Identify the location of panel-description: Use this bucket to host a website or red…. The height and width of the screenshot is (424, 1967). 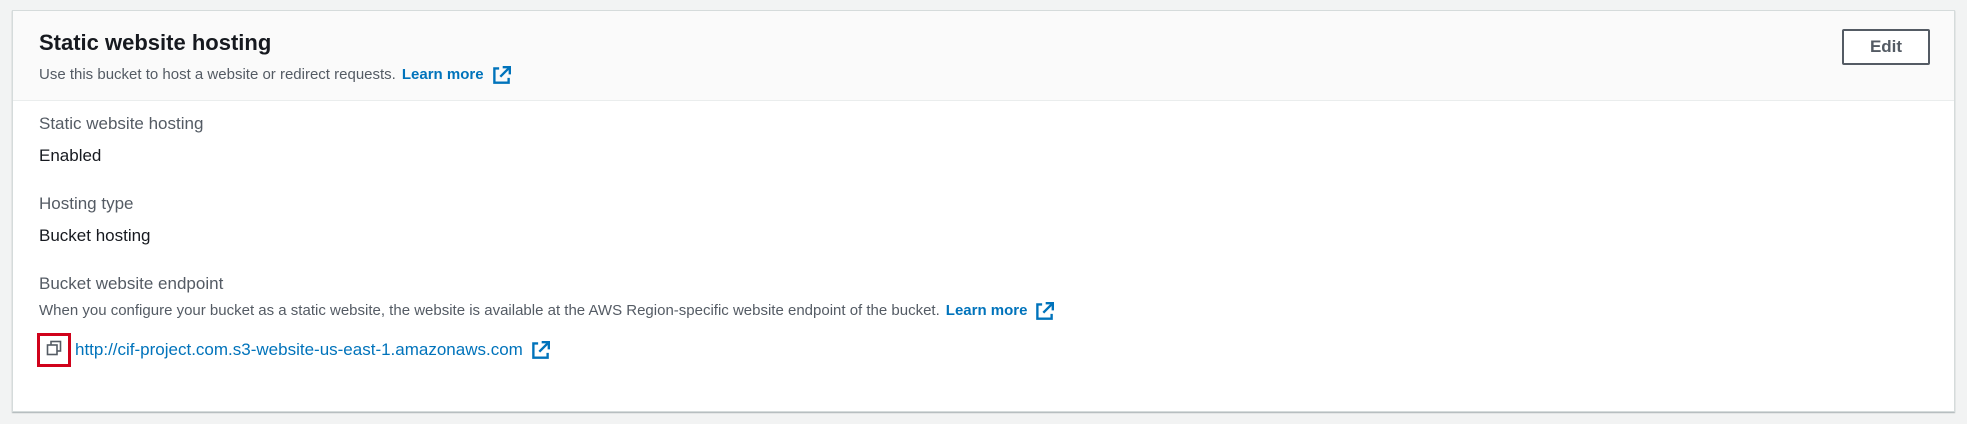
(983, 75).